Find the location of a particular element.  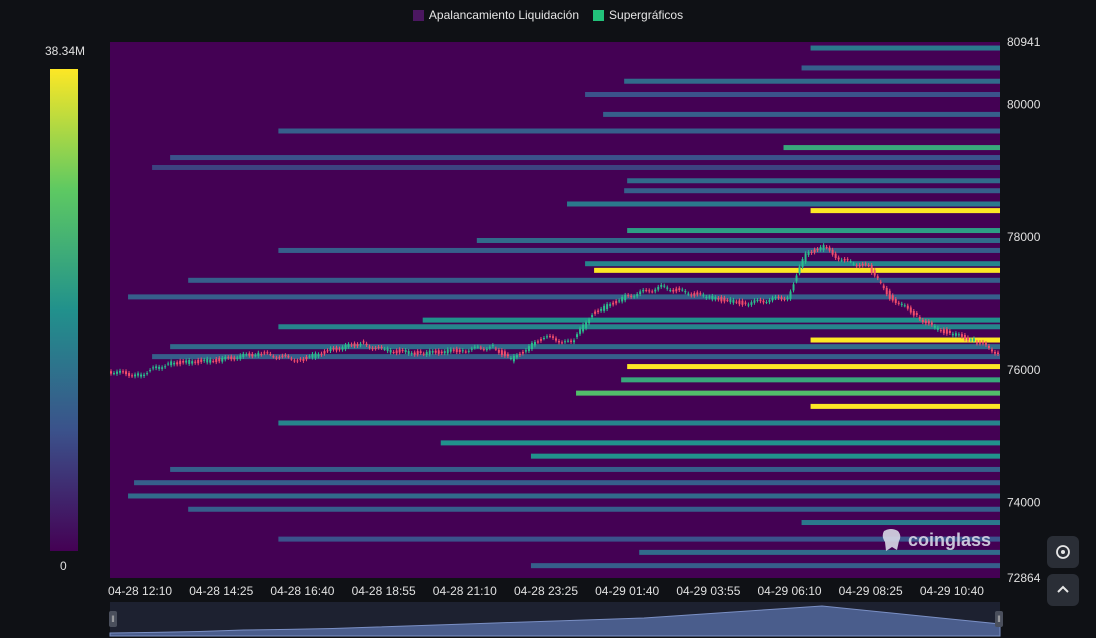

x-tick-label: 04-29 08:25 is located at coordinates (871, 591).